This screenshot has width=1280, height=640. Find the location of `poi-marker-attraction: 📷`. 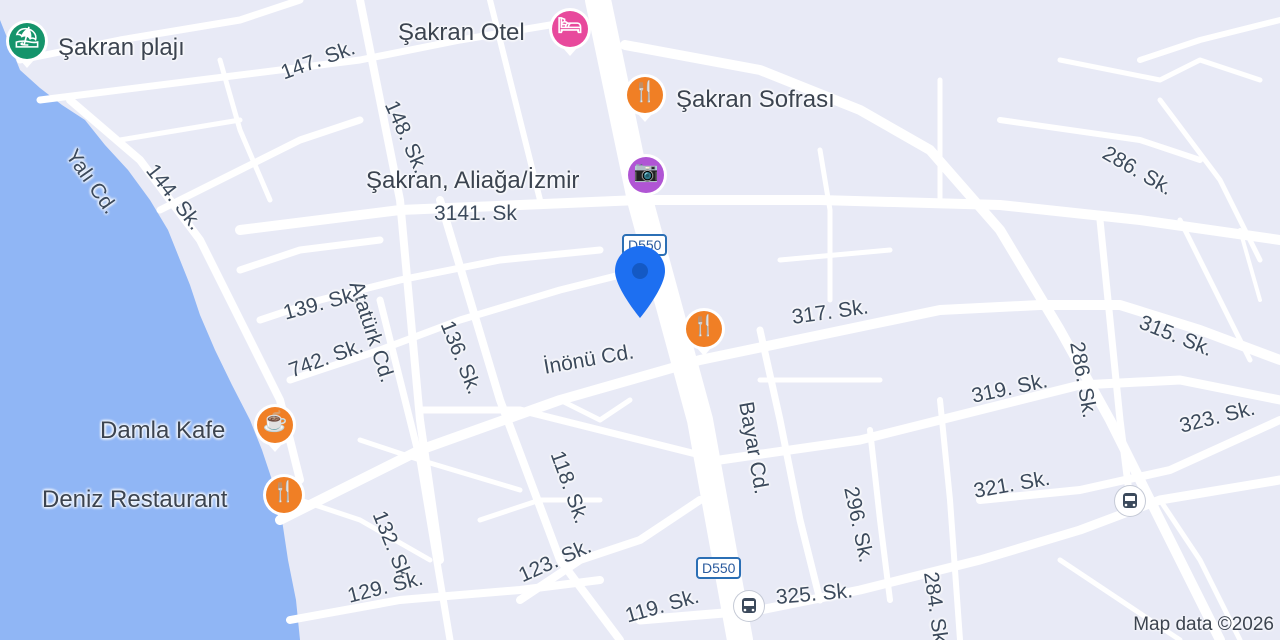

poi-marker-attraction: 📷 is located at coordinates (646, 178).